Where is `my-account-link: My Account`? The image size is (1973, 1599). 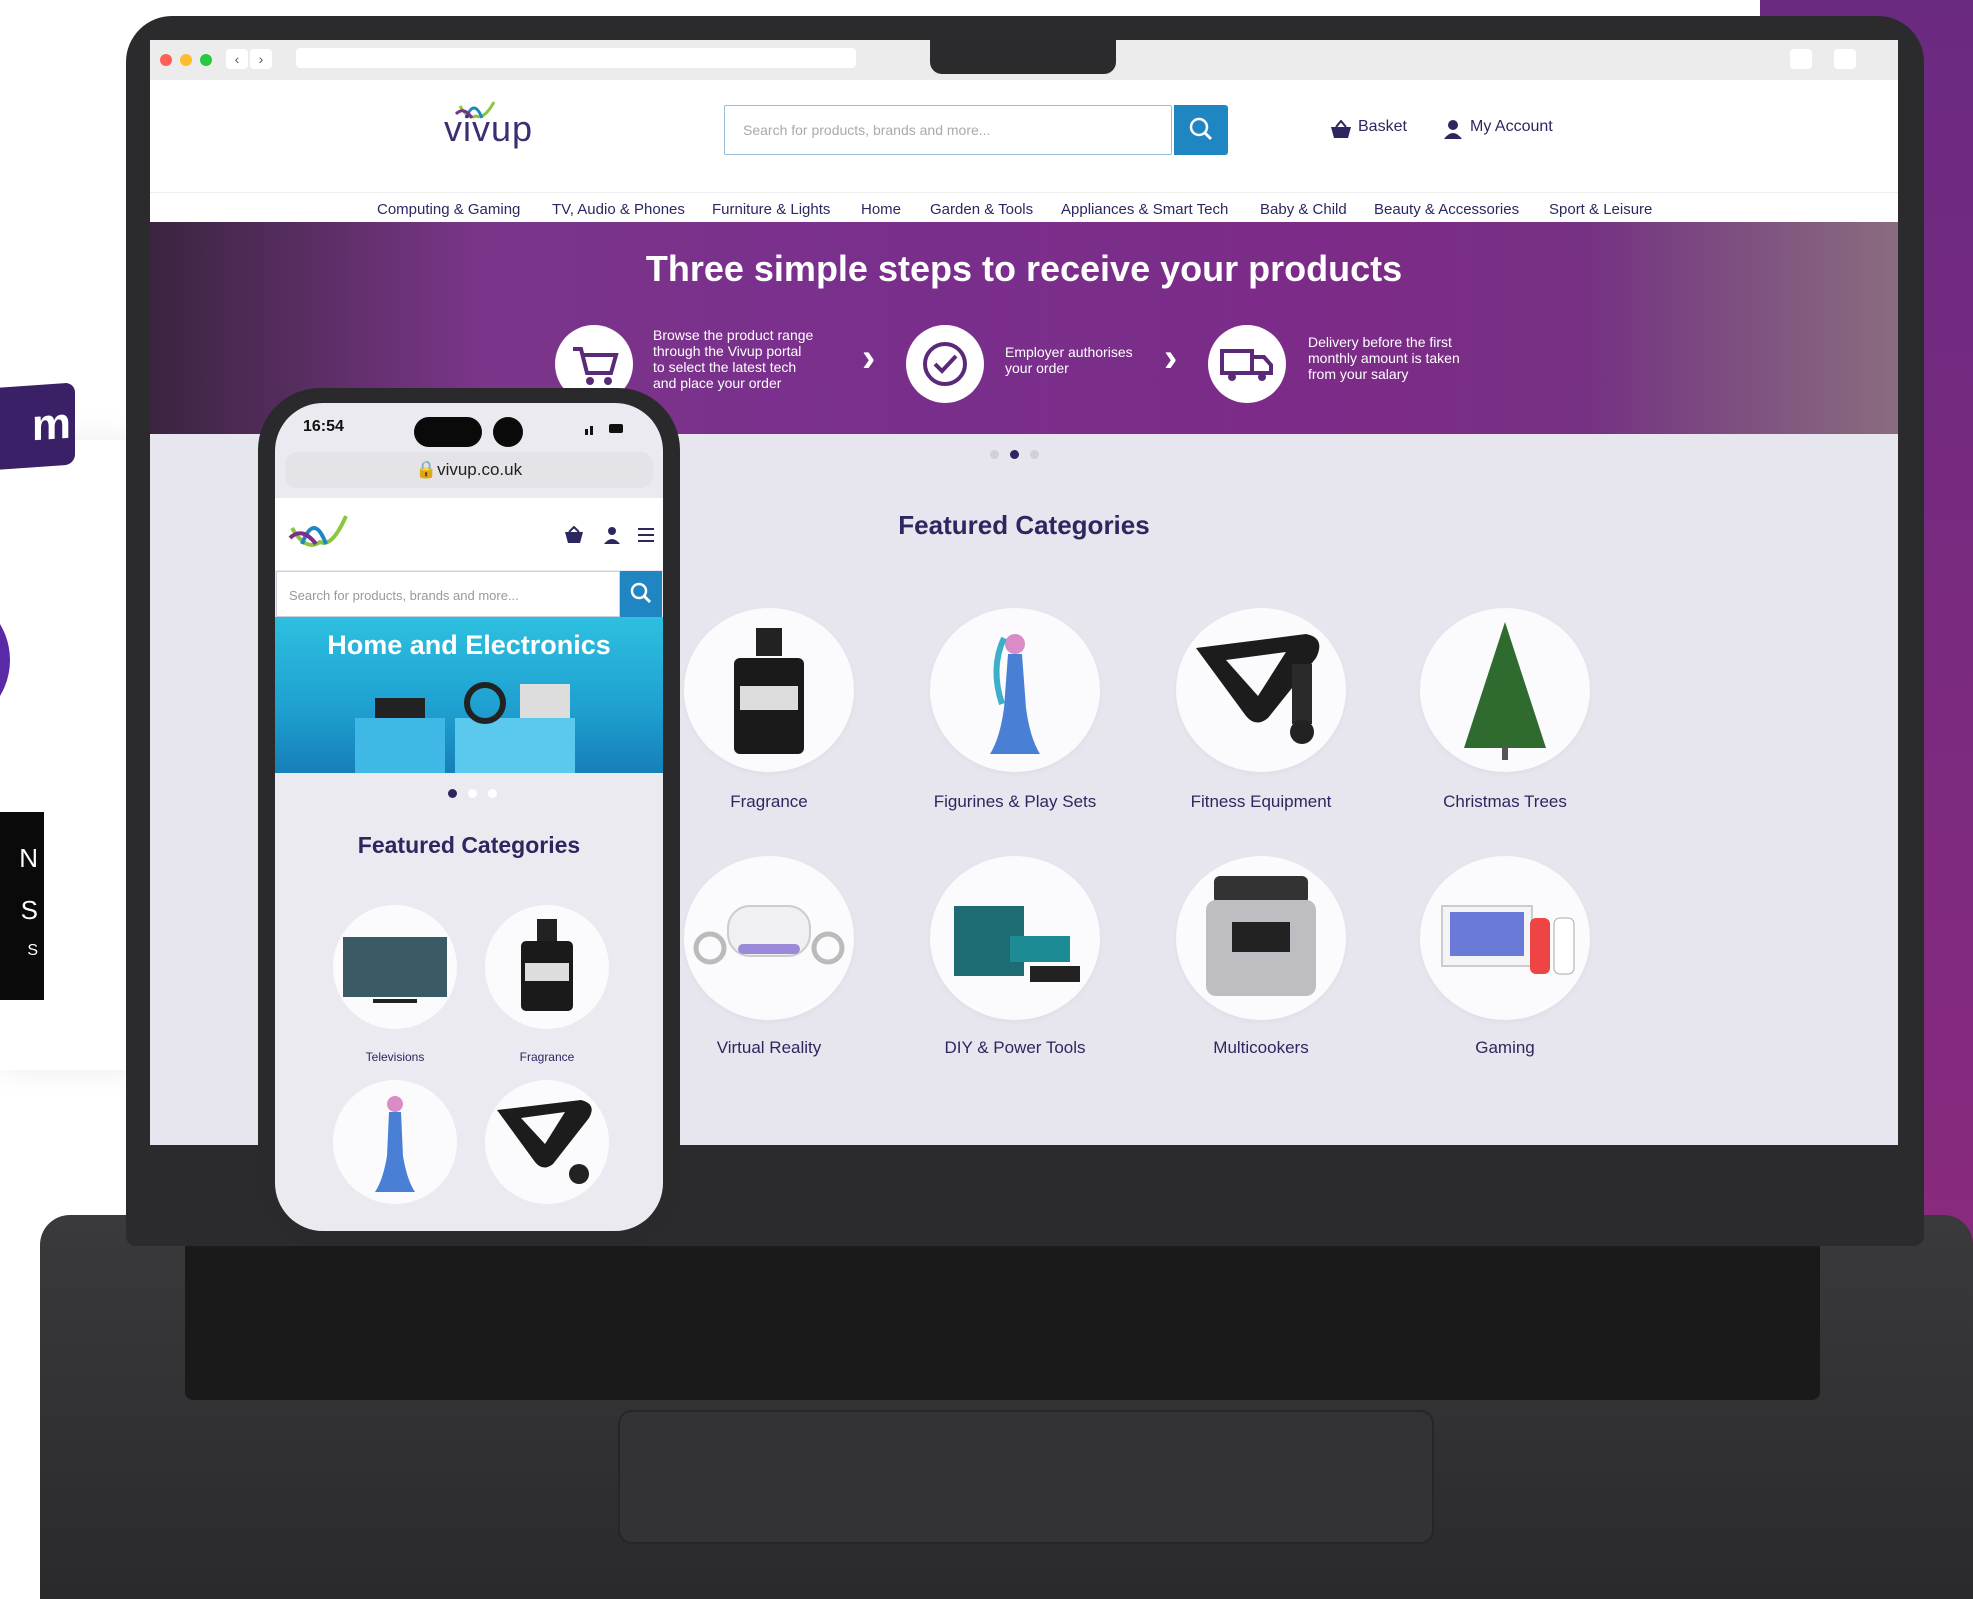
my-account-link: My Account is located at coordinates (1511, 127).